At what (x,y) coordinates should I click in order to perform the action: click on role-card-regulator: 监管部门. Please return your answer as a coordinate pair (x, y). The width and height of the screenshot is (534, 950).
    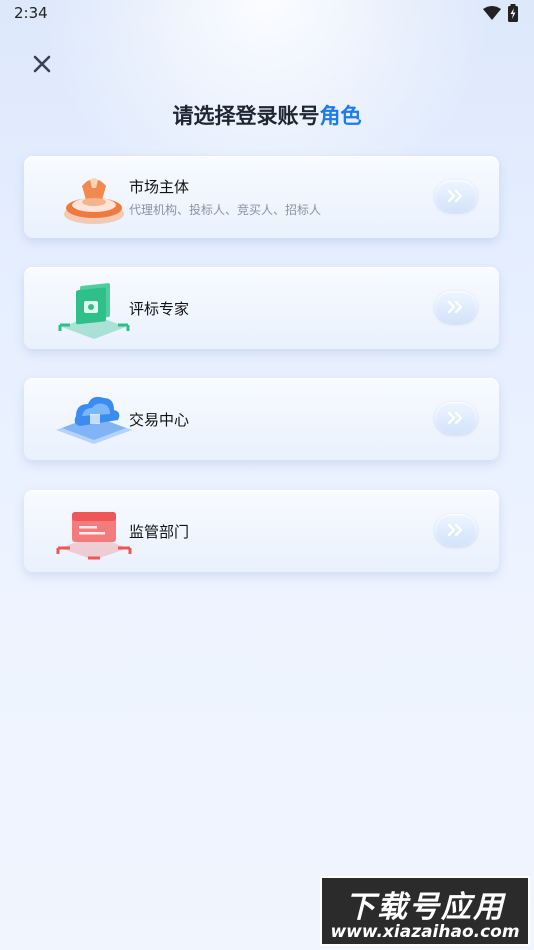
    Looking at the image, I should click on (261, 531).